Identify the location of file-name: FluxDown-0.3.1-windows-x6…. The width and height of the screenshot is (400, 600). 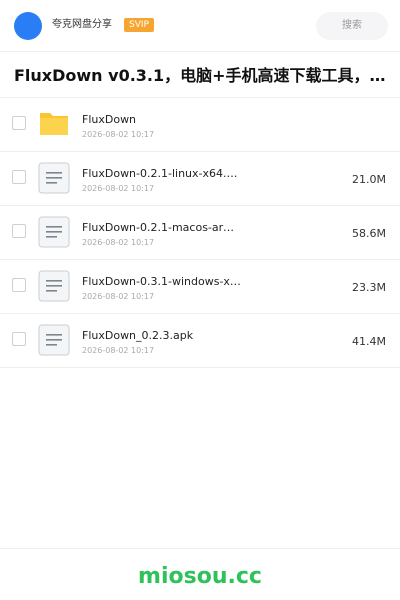
(162, 281).